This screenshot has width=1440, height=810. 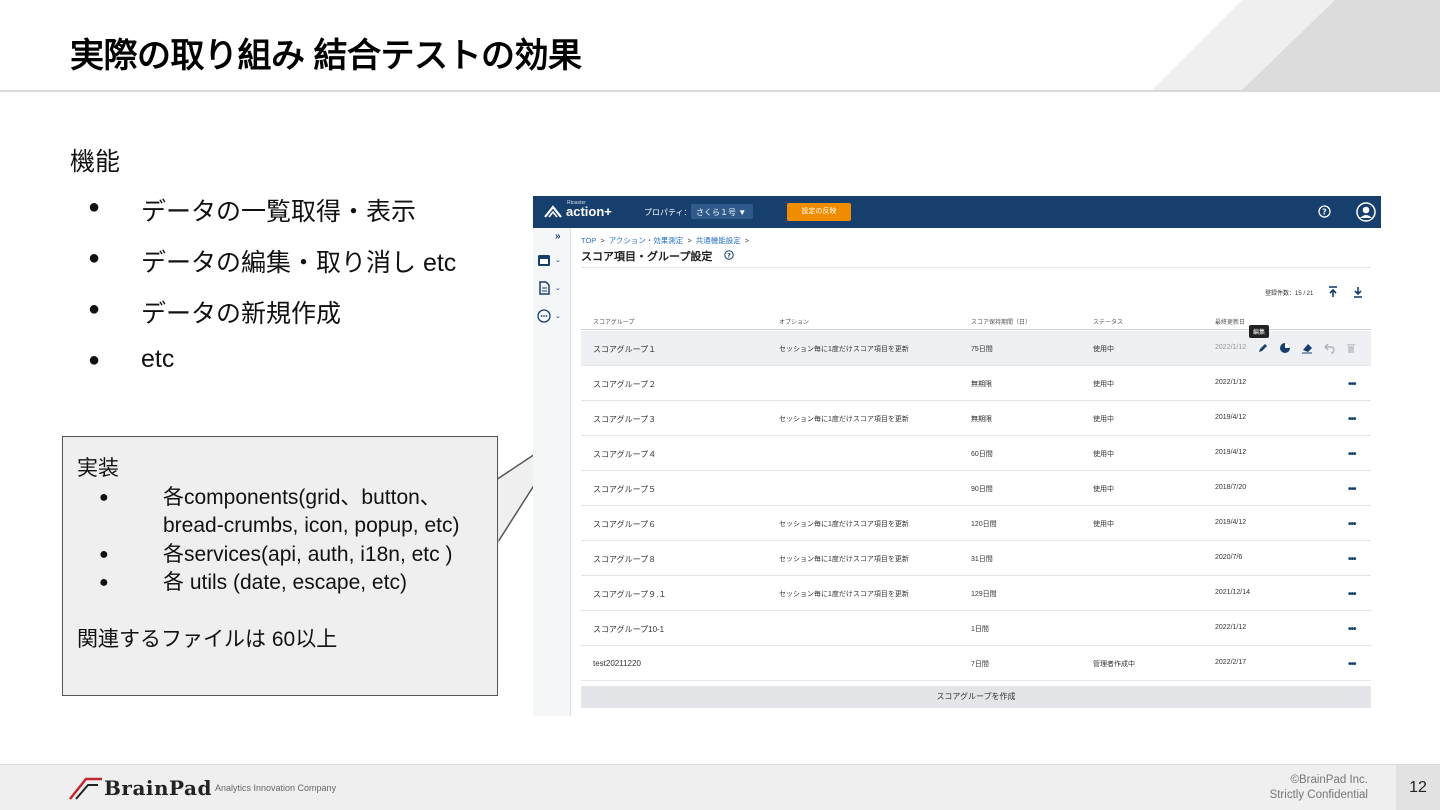 What do you see at coordinates (552, 288) in the screenshot?
I see `sidebar-item-documents: ⌄` at bounding box center [552, 288].